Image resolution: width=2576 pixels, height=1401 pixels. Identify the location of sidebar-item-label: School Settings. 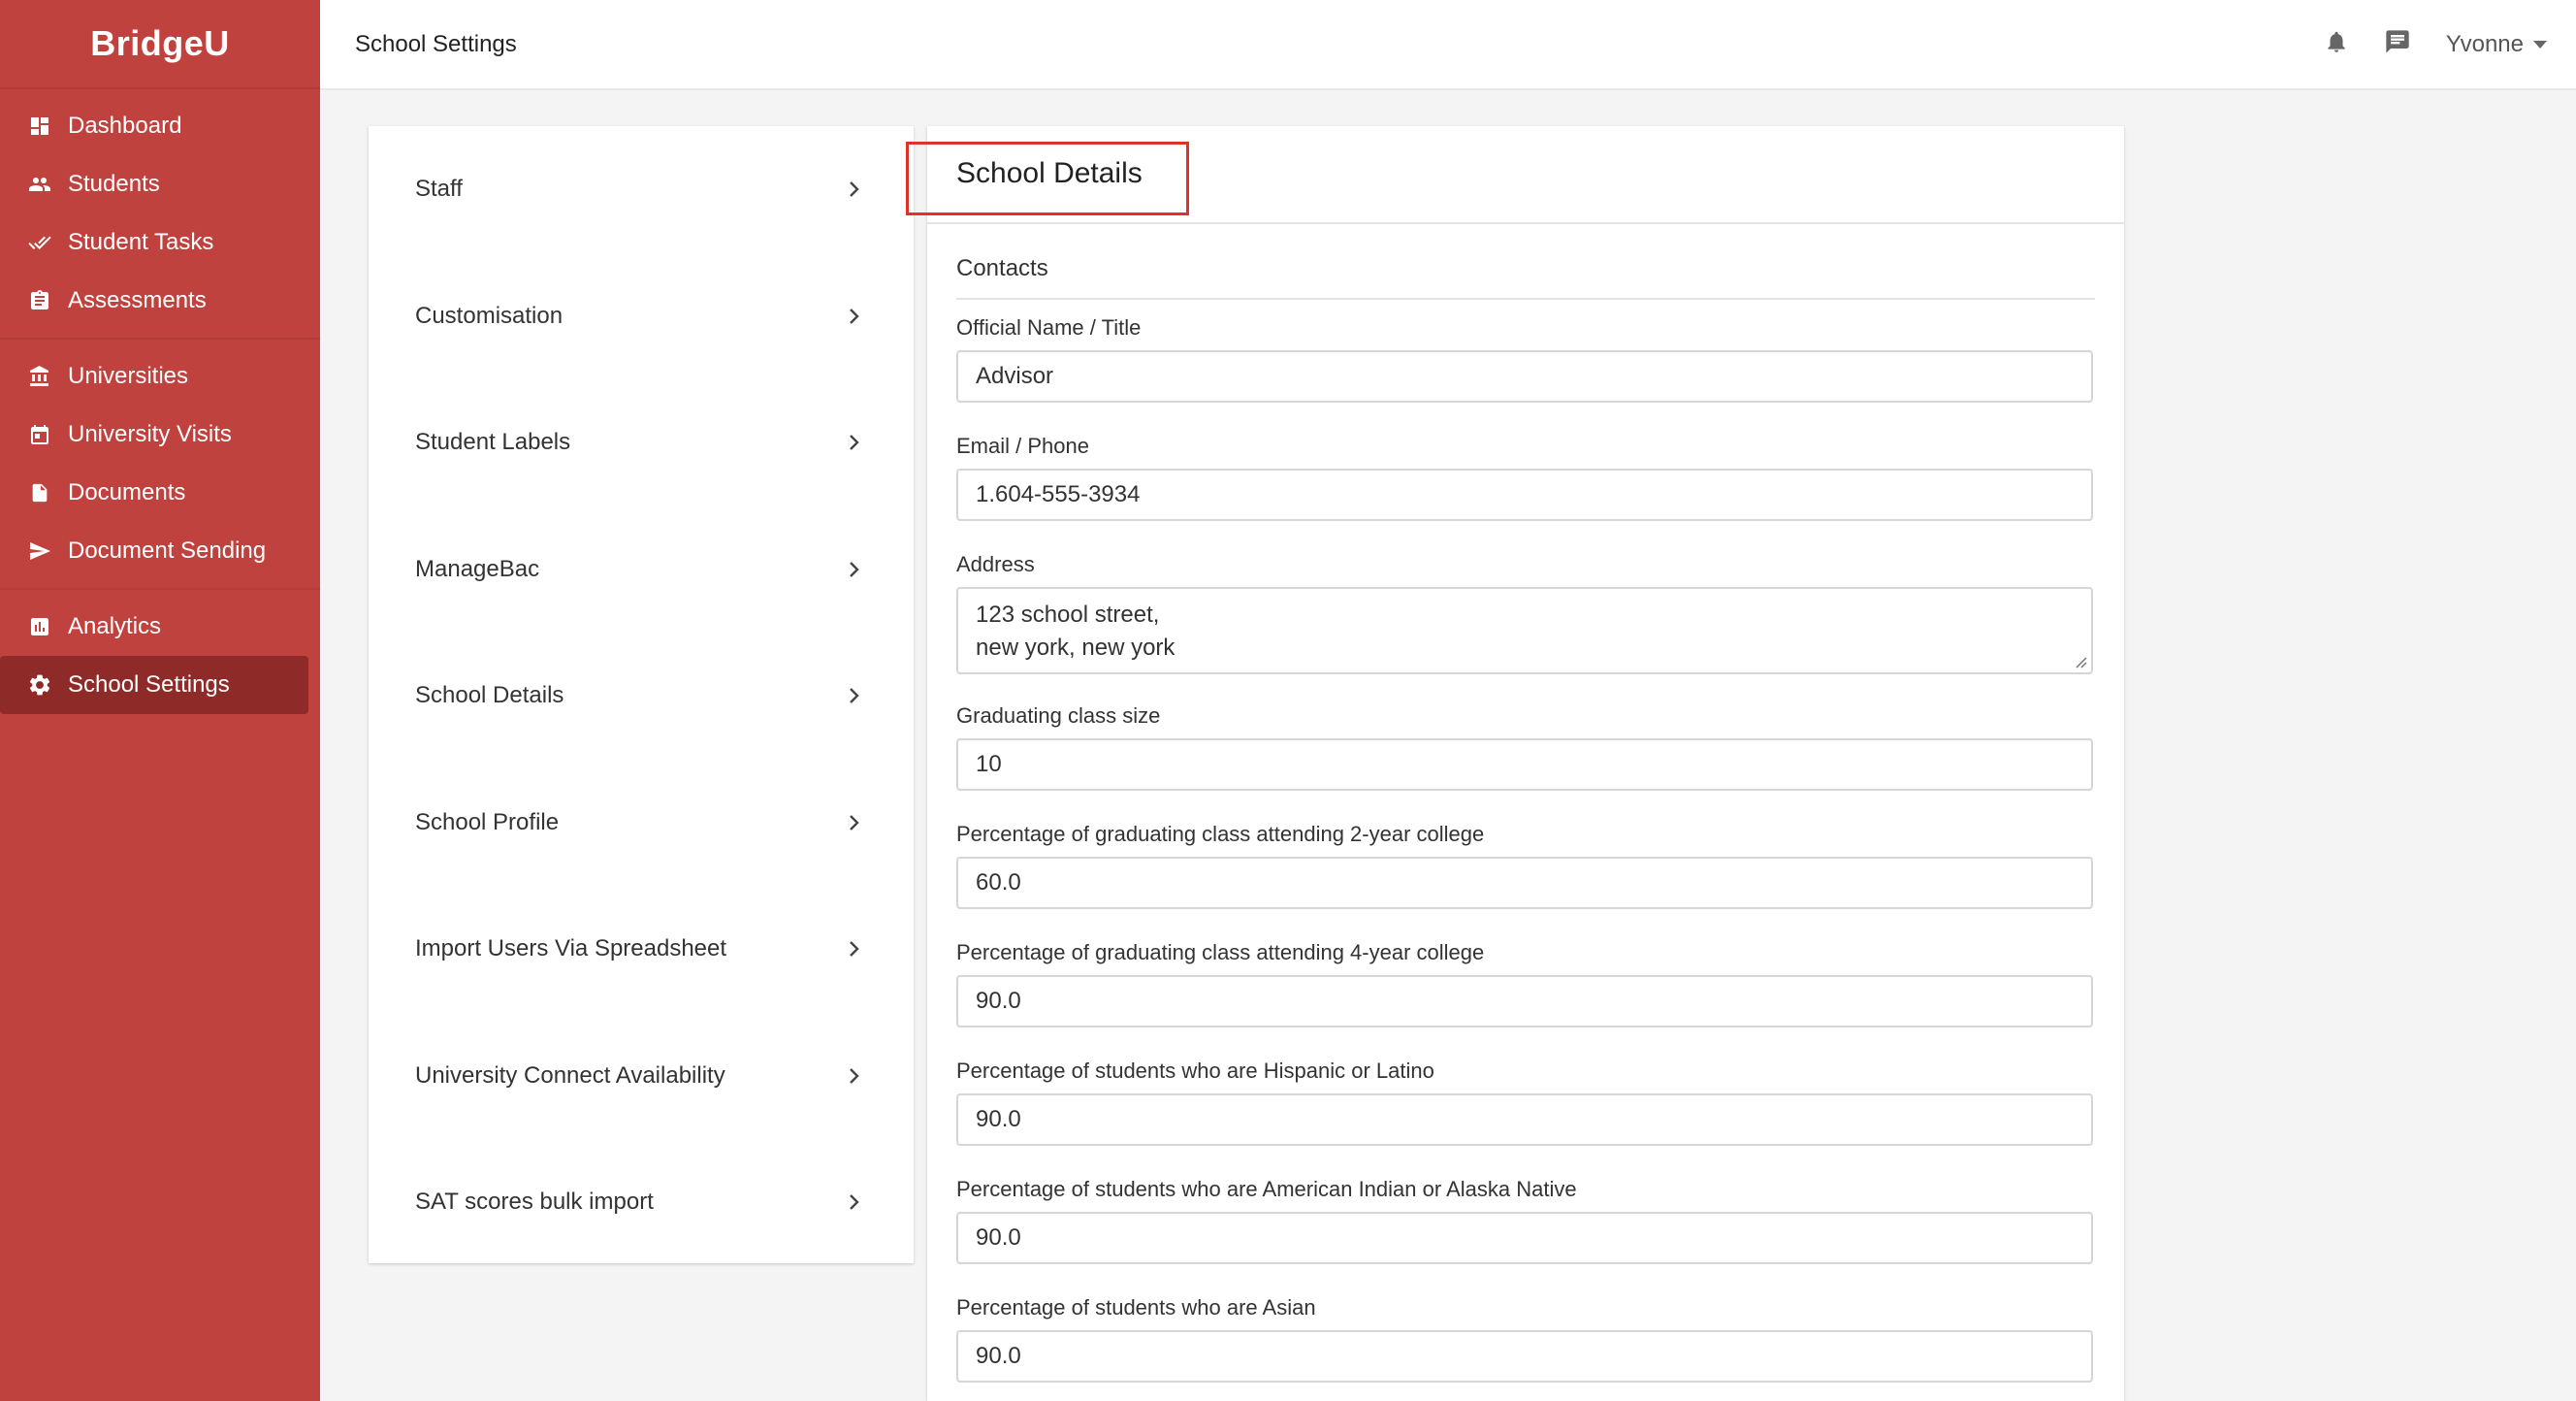
(149, 684).